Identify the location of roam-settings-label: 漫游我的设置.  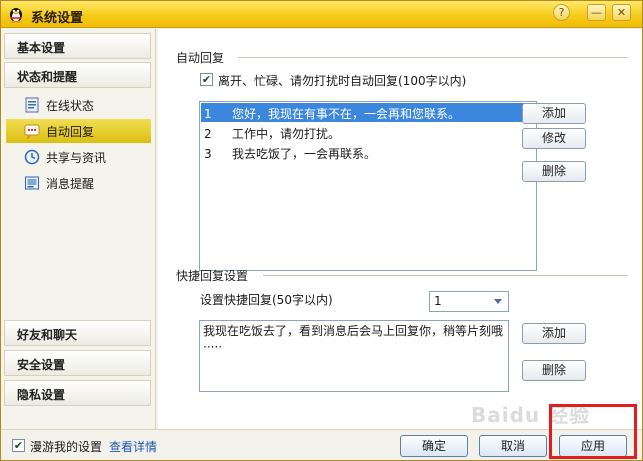
(66, 447).